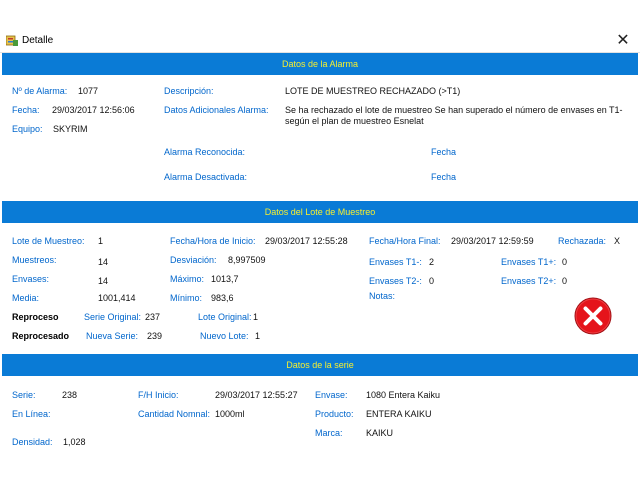 The height and width of the screenshot is (480, 640). What do you see at coordinates (216, 110) in the screenshot?
I see `additional-data-label: Datos Adicionales Alarma:` at bounding box center [216, 110].